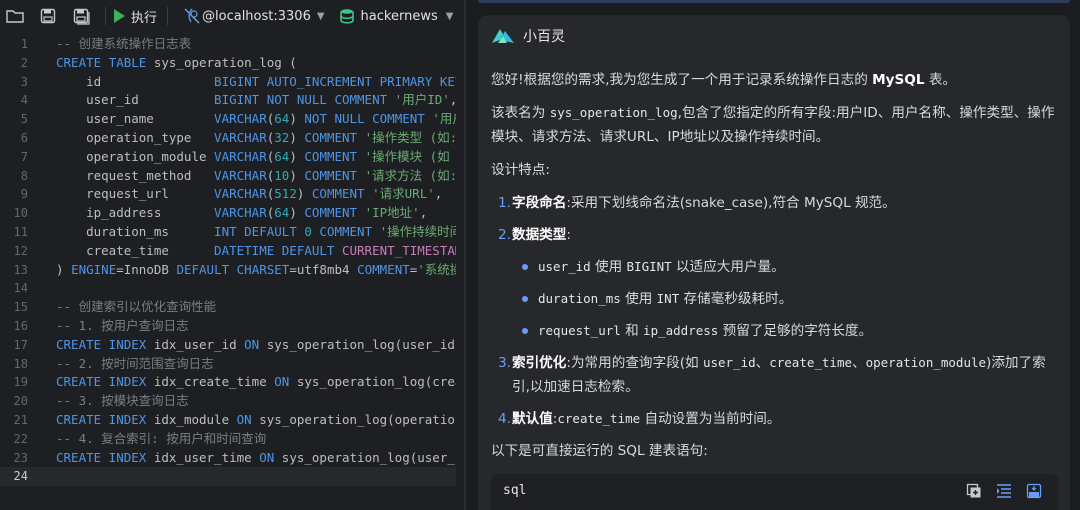 The image size is (1080, 510). What do you see at coordinates (136, 307) in the screenshot?
I see `code-token: -- 创建索引以优化查询性能` at bounding box center [136, 307].